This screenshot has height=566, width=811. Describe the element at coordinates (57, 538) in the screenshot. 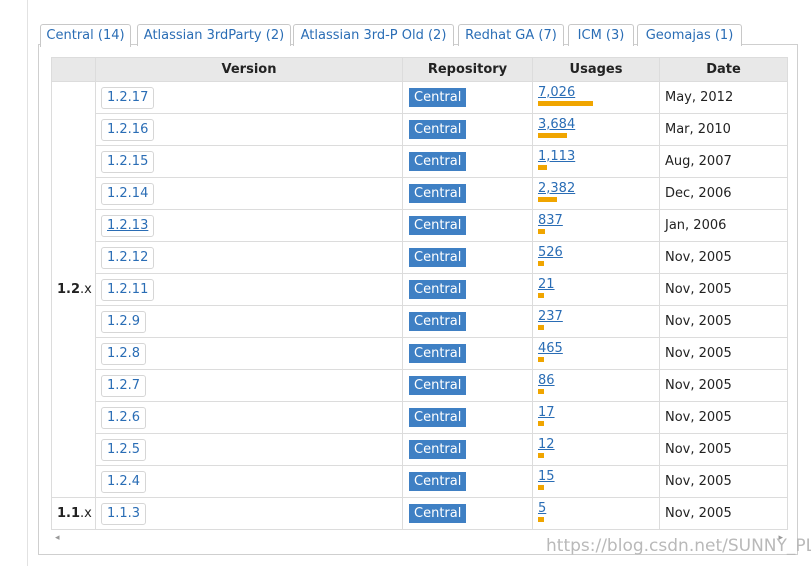

I see `scroll-left-arrow-icon: ◂` at that location.